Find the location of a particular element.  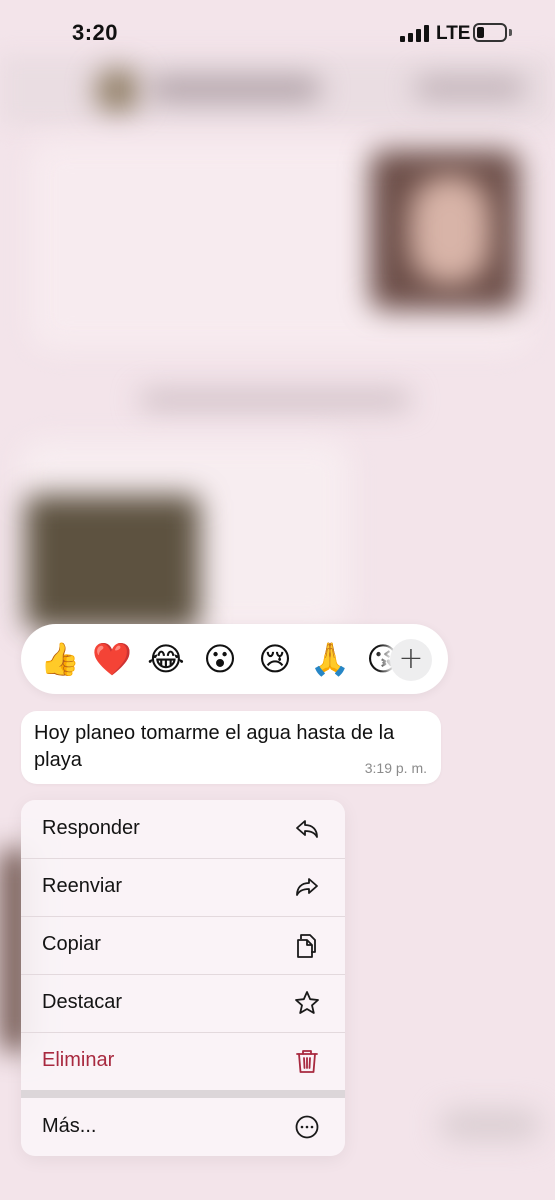

status-bar: 3:20 LTE is located at coordinates (277, 30).